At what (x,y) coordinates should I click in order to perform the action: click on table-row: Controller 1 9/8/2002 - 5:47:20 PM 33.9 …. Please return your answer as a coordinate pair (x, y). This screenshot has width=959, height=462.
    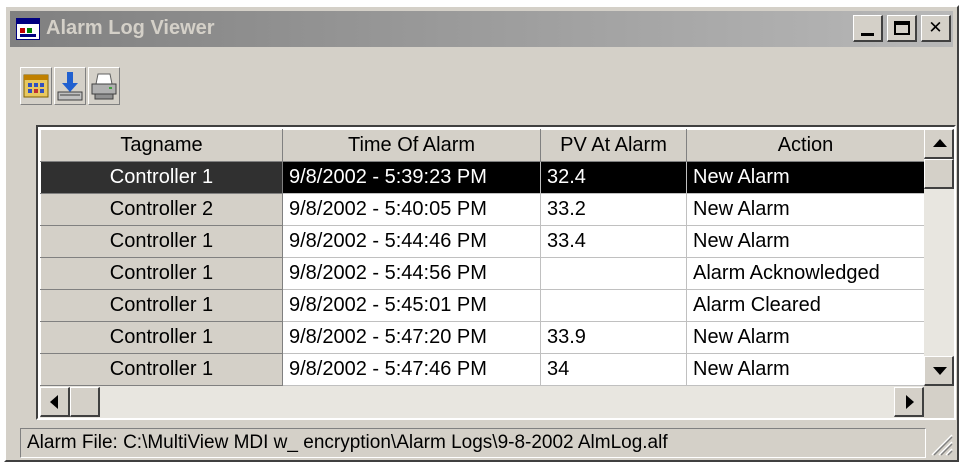
    Looking at the image, I should click on (482, 337).